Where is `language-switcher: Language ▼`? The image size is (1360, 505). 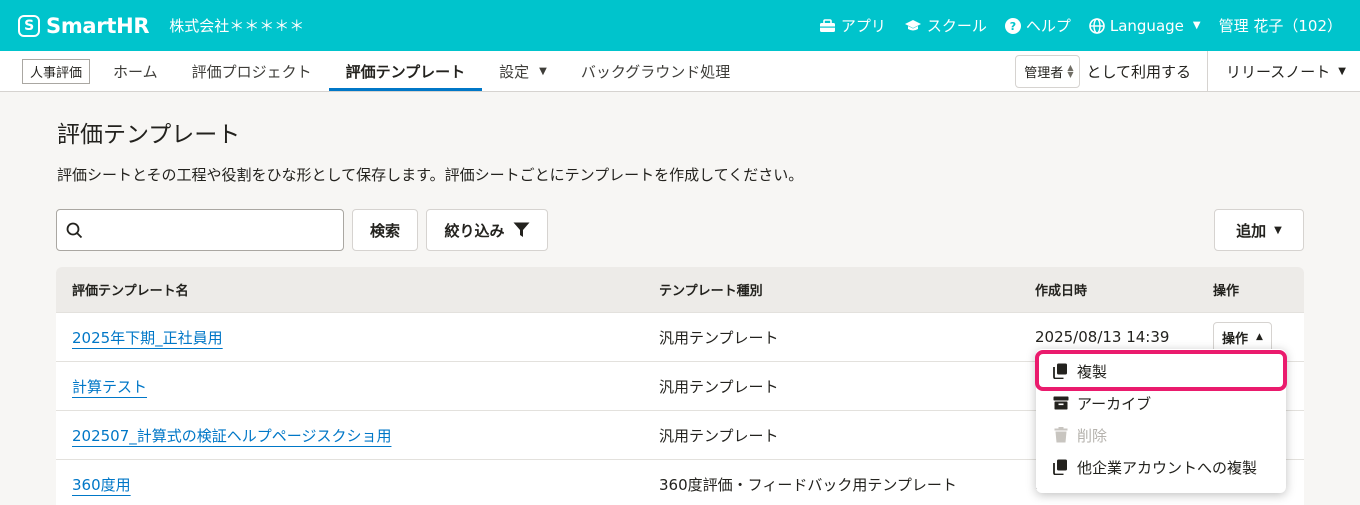
language-switcher: Language ▼ is located at coordinates (1145, 26).